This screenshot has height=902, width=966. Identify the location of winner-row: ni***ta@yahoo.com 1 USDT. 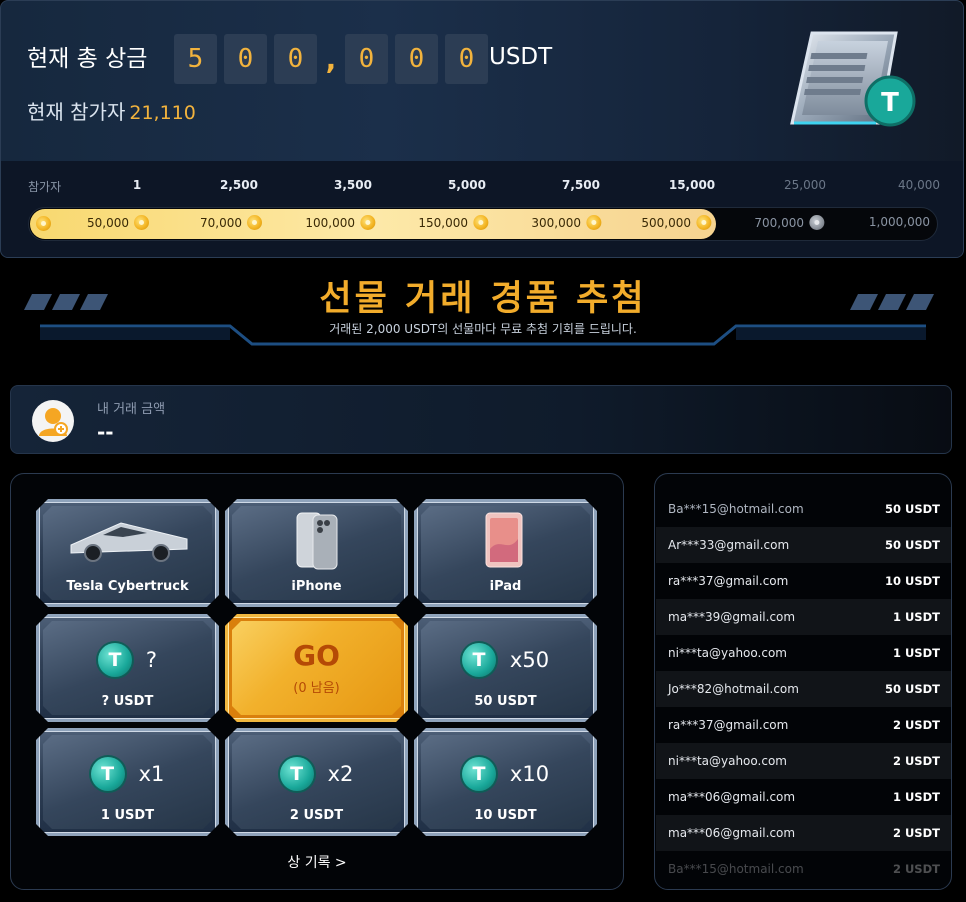
(803, 653).